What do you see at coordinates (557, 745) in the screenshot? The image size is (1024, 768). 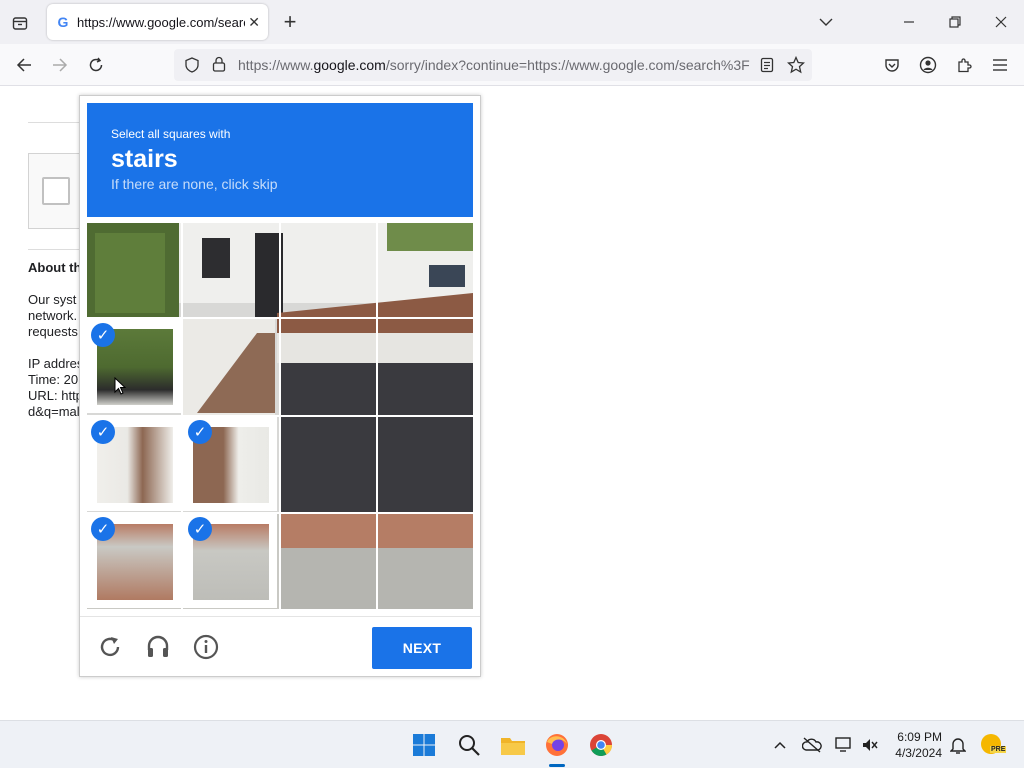 I see `firefox-icon` at bounding box center [557, 745].